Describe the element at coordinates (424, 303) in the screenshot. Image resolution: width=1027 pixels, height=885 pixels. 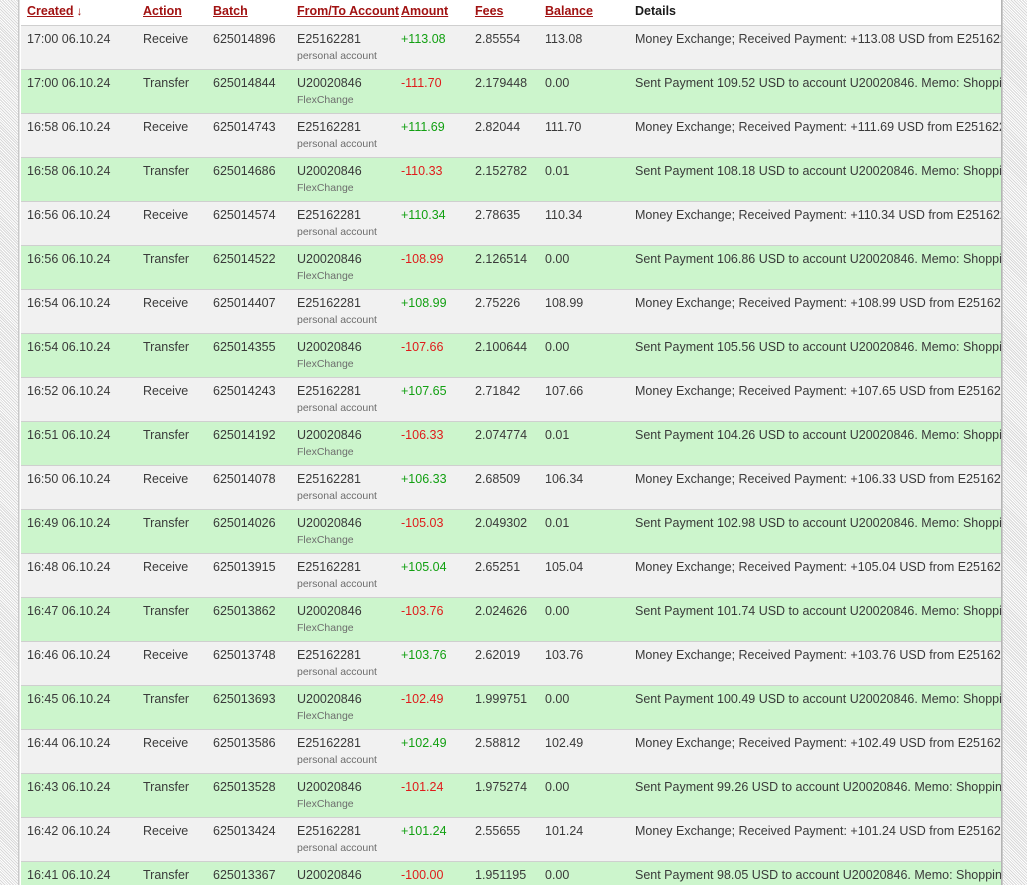
I see `amount-value: +108.99` at that location.